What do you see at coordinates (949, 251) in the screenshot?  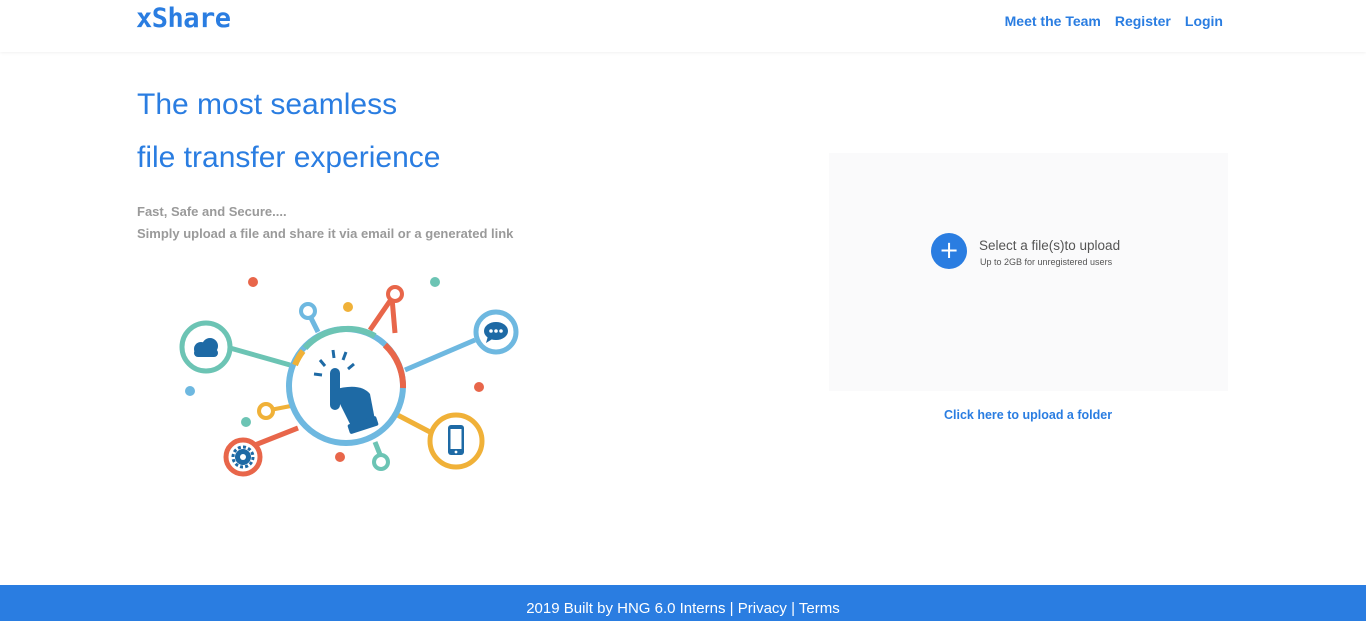 I see `add-file-icon: +` at bounding box center [949, 251].